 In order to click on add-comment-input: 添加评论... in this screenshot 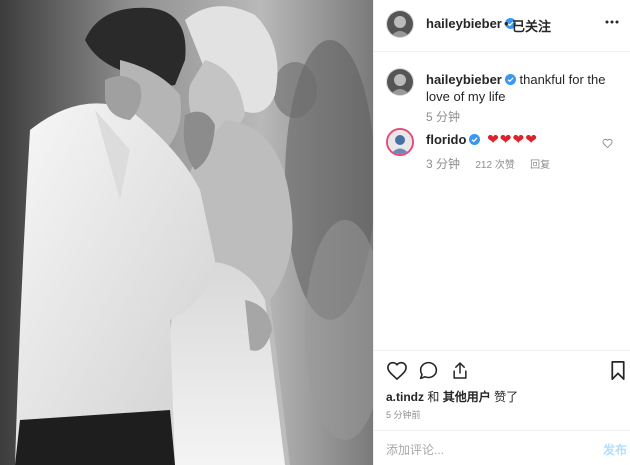, I will do `click(415, 449)`.